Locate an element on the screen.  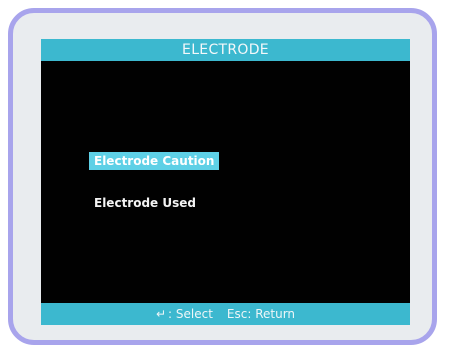
status-bar: ↵: Select Esc: Return is located at coordinates (225, 314).